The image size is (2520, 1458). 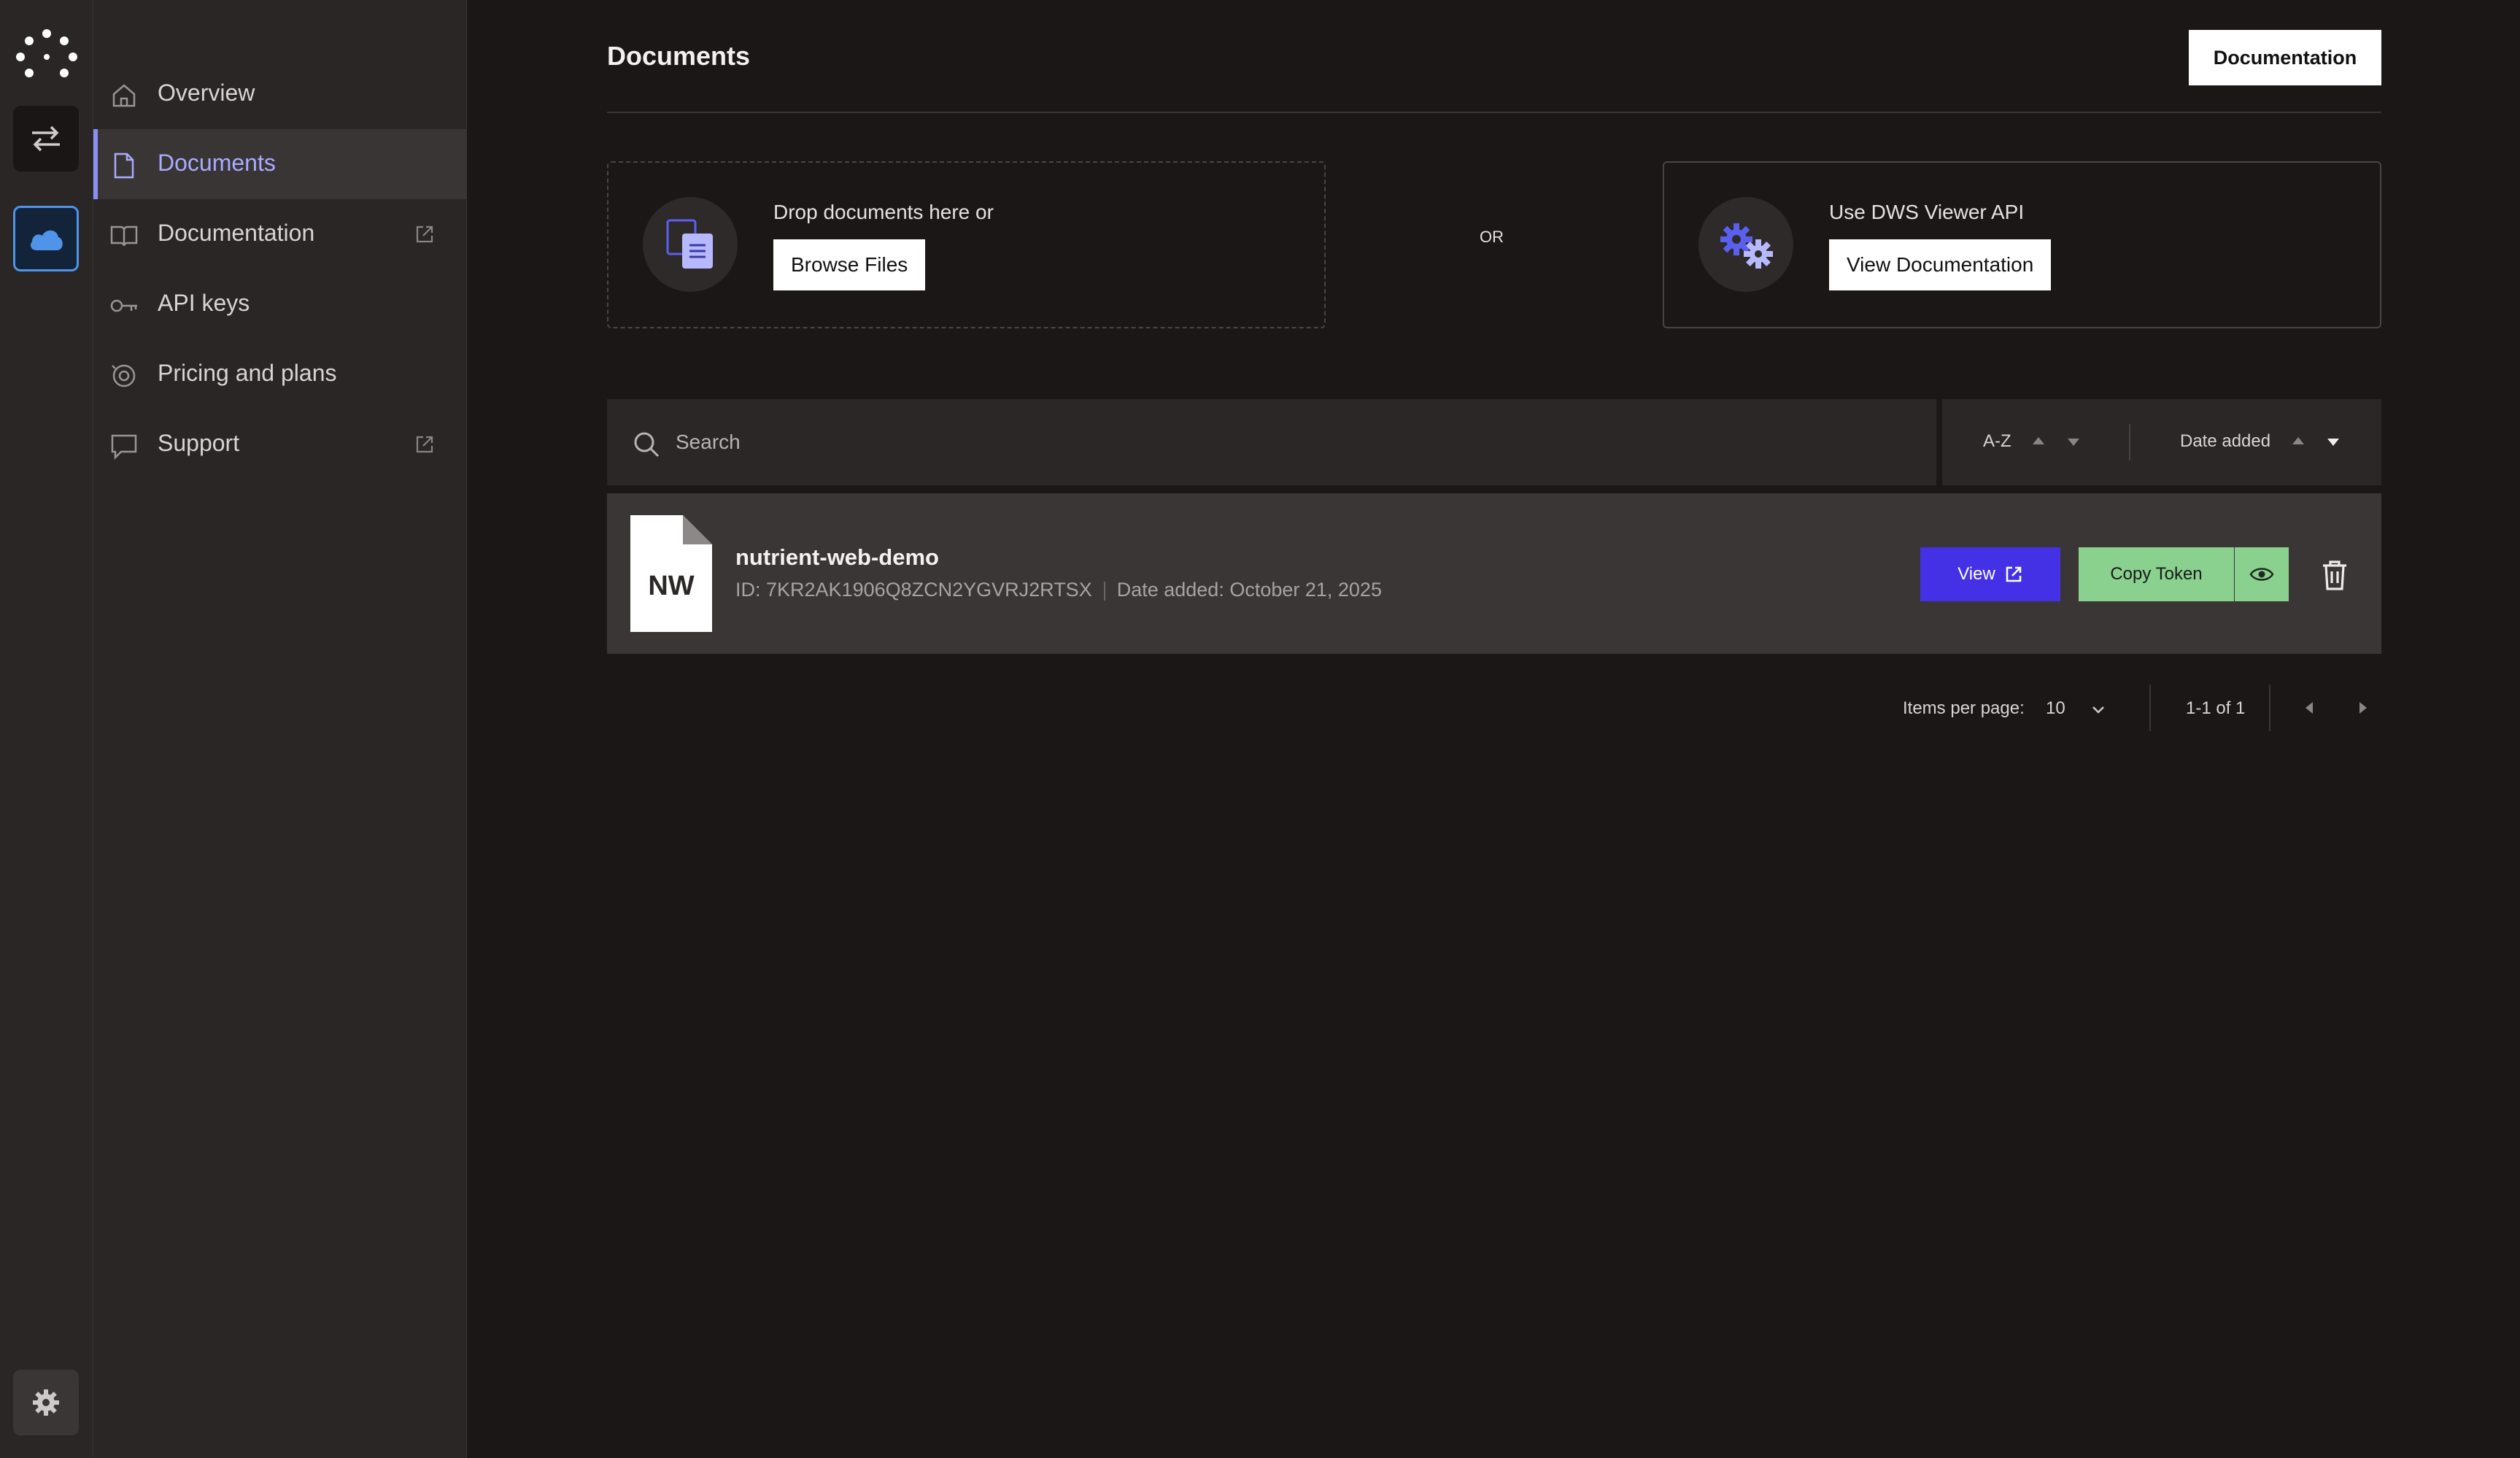 I want to click on sort-date-asc-icon, so click(x=2298, y=440).